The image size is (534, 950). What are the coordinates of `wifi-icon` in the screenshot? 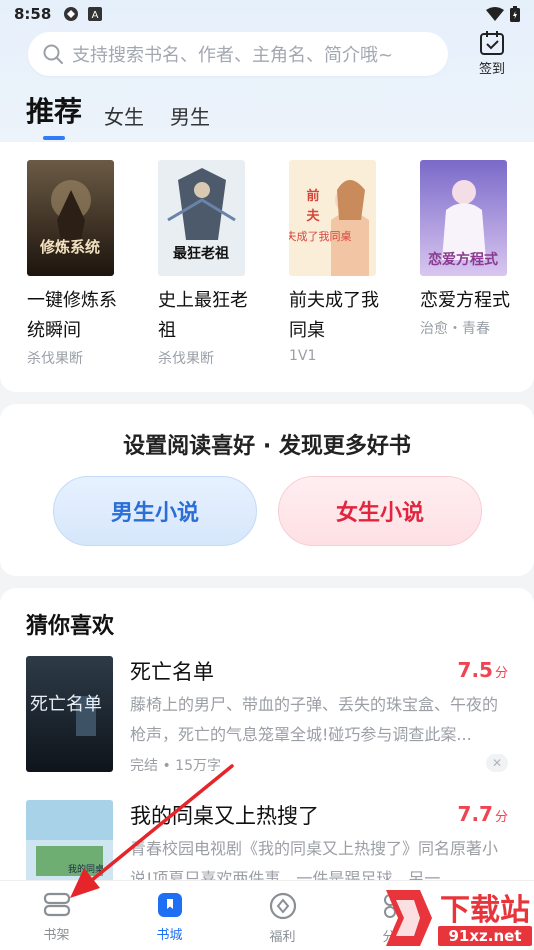 It's located at (495, 14).